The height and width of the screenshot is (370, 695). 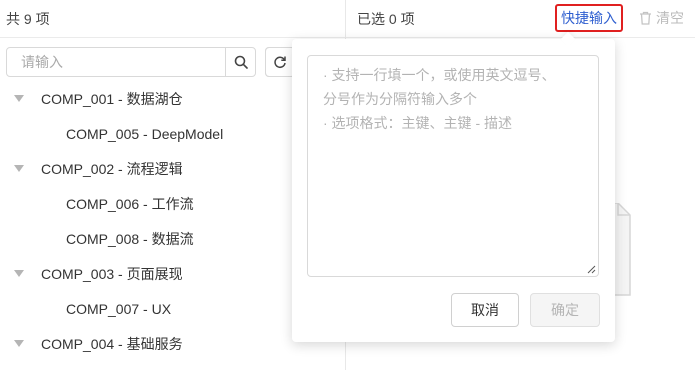 What do you see at coordinates (112, 273) in the screenshot?
I see `tree-node-label: COMP_003 - 页面展现` at bounding box center [112, 273].